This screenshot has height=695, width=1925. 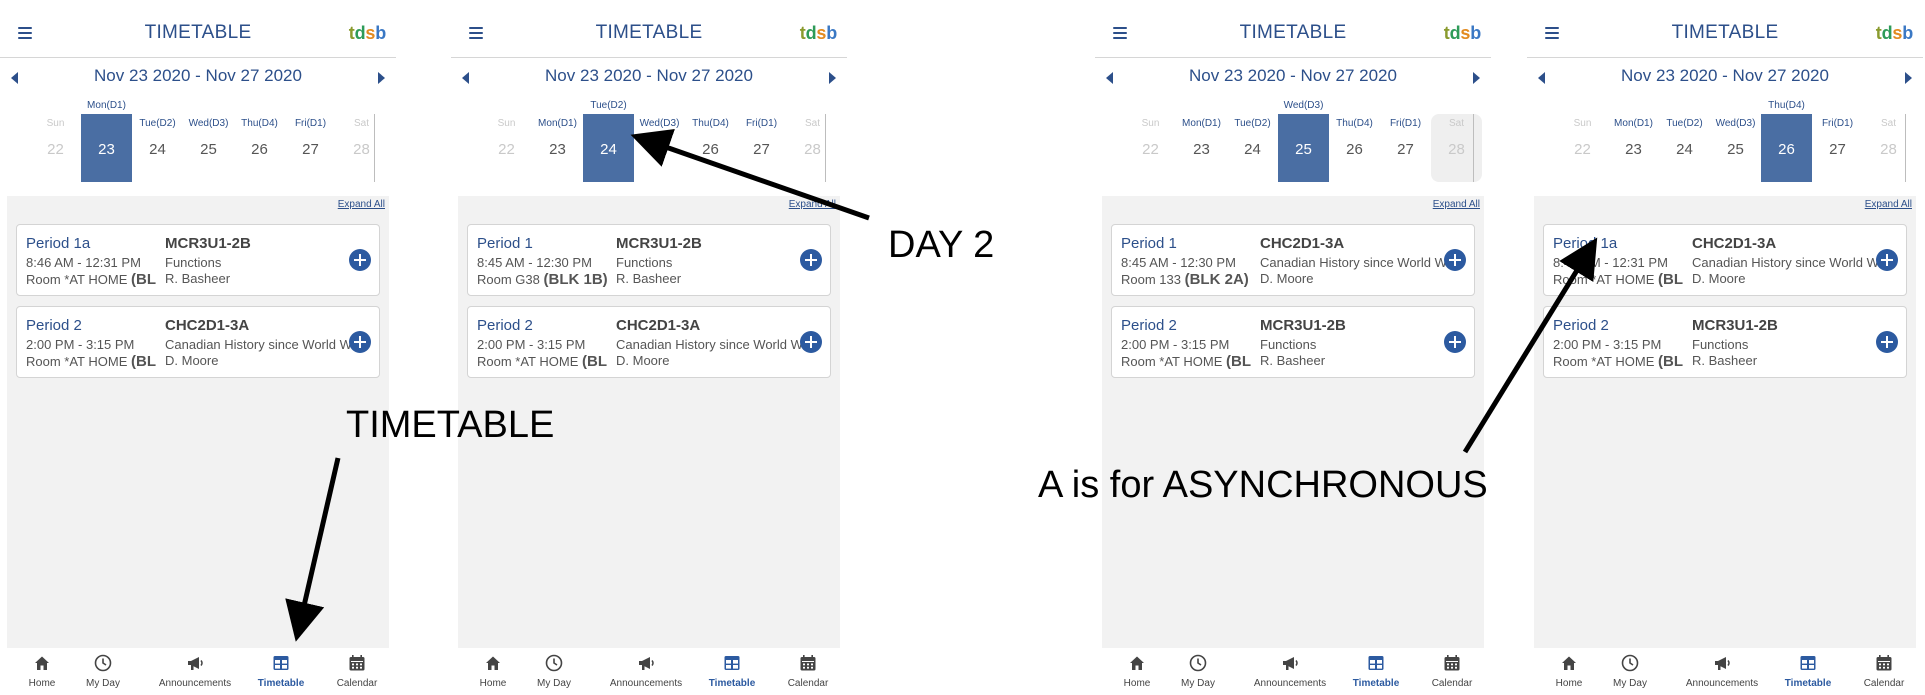 What do you see at coordinates (1201, 123) in the screenshot?
I see `day-header: Mon(D1)` at bounding box center [1201, 123].